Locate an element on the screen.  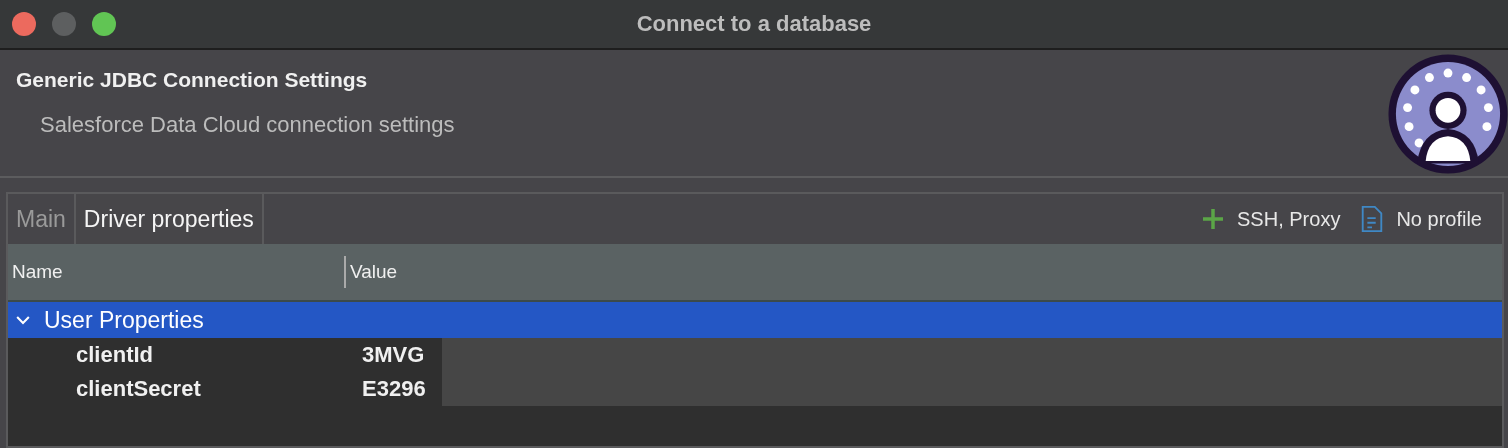
property-name: clientId is located at coordinates (114, 355).